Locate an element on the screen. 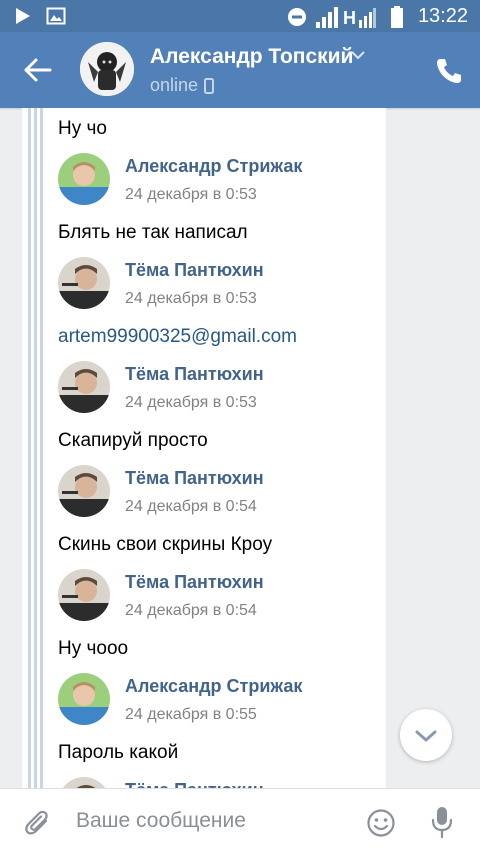 This screenshot has width=480, height=855. paperclip-icon is located at coordinates (36, 822).